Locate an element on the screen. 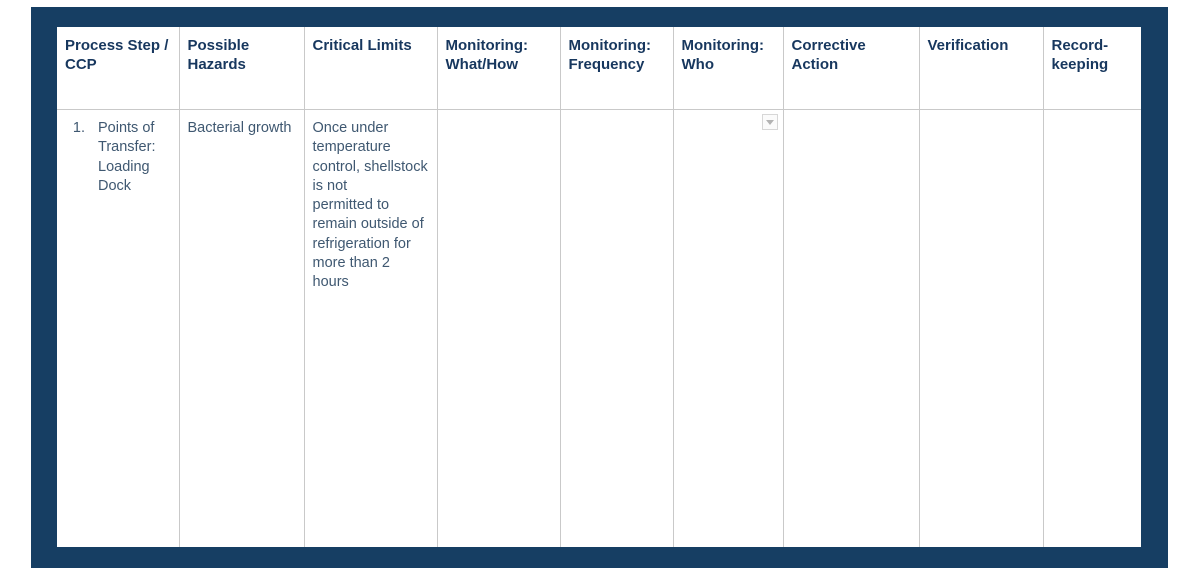 This screenshot has height=578, width=1200. cell-verification is located at coordinates (981, 328).